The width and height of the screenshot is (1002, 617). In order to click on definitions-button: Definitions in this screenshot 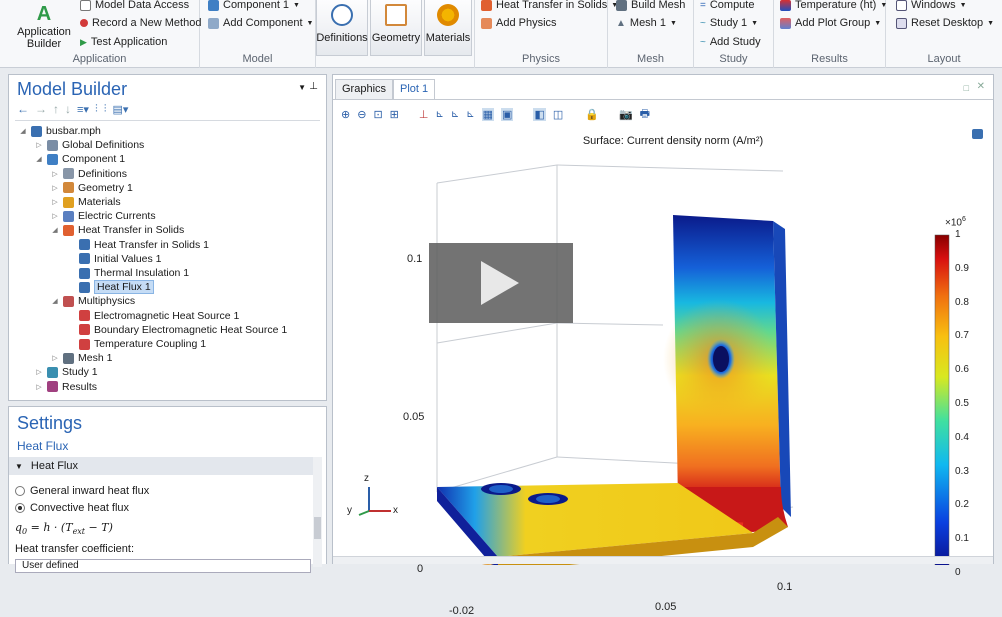, I will do `click(342, 28)`.